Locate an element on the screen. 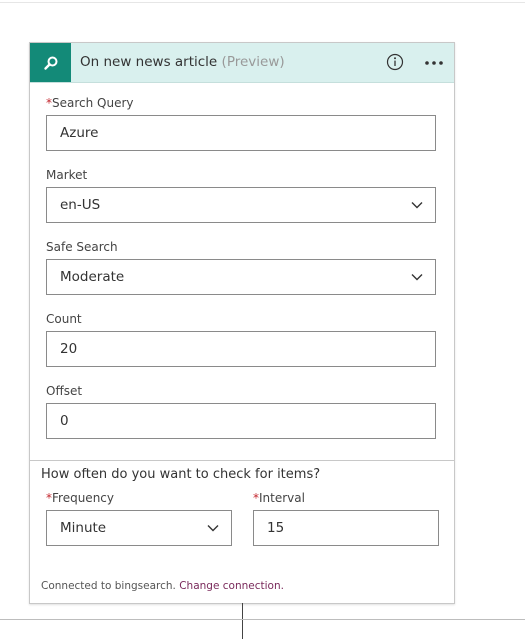 This screenshot has height=639, width=525. search-query-label-text: Search Query is located at coordinates (93, 103).